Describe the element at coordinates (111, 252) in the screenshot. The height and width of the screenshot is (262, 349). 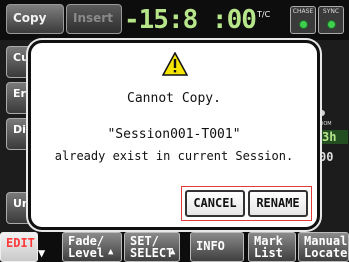
I see `fade-arrow-icon: ▲` at that location.